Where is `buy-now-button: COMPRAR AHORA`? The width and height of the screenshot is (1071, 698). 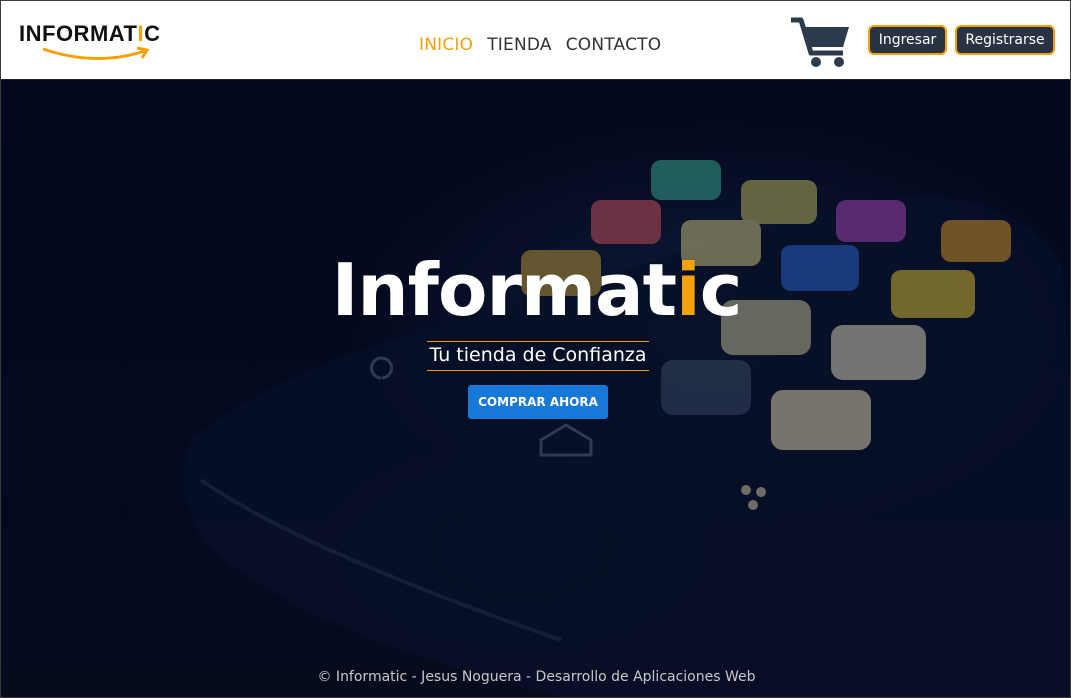
buy-now-button: COMPRAR AHORA is located at coordinates (538, 402).